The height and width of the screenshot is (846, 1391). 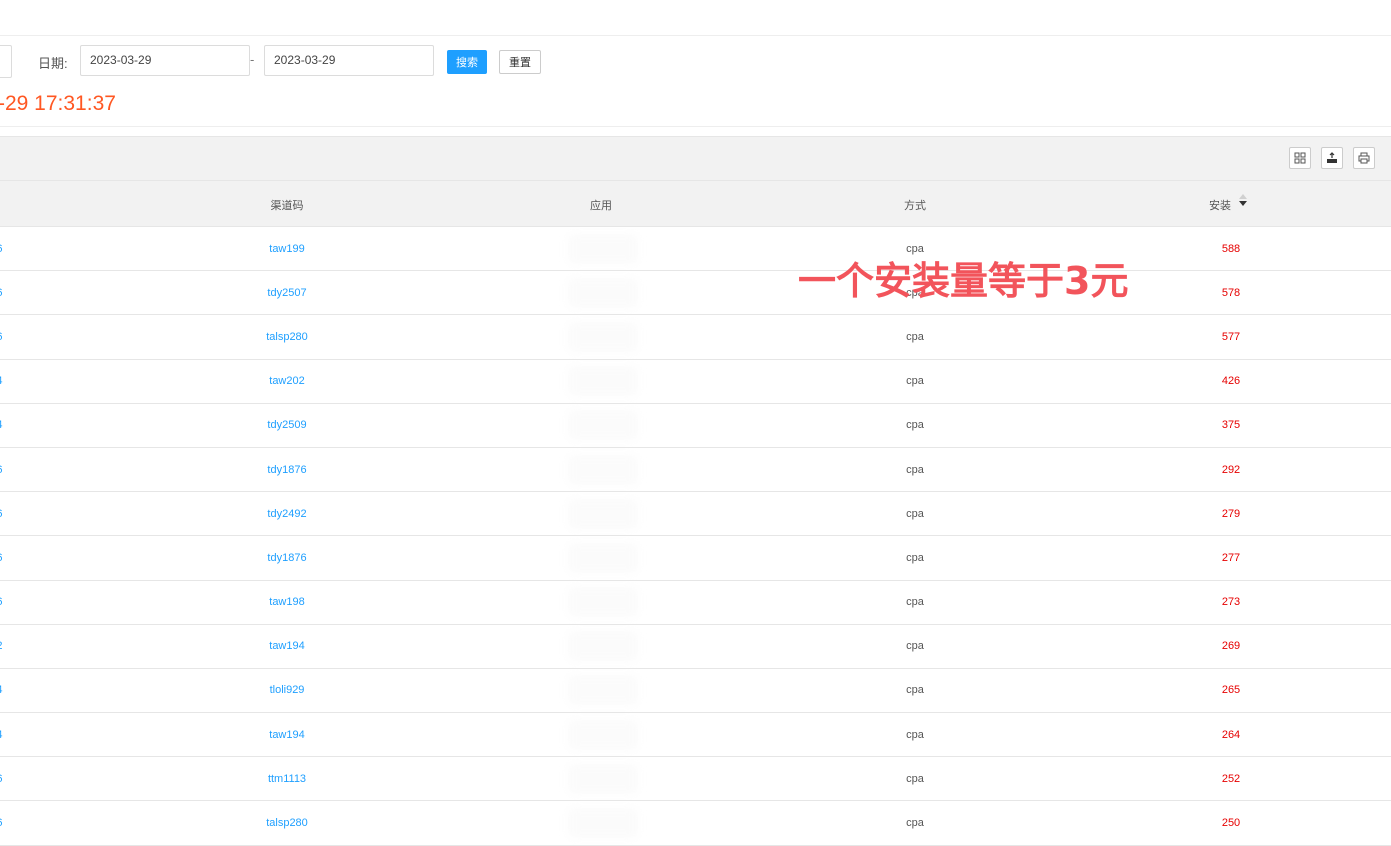 I want to click on installs-cell: 375, so click(x=1231, y=425).